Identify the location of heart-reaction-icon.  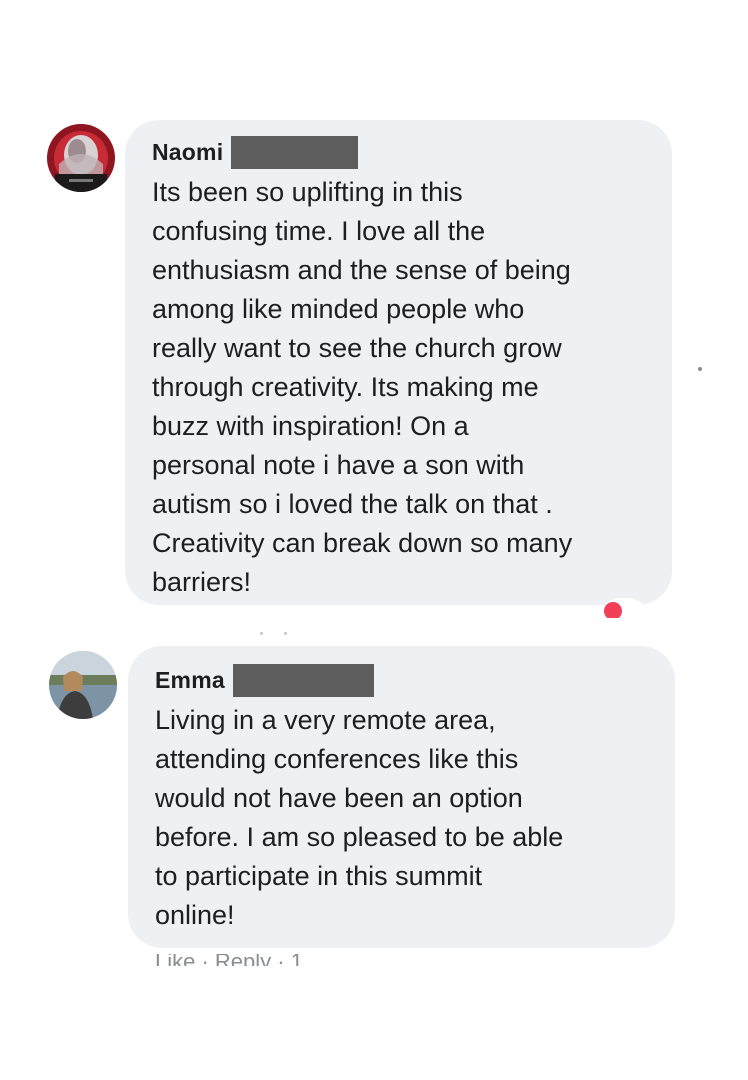
(613, 610).